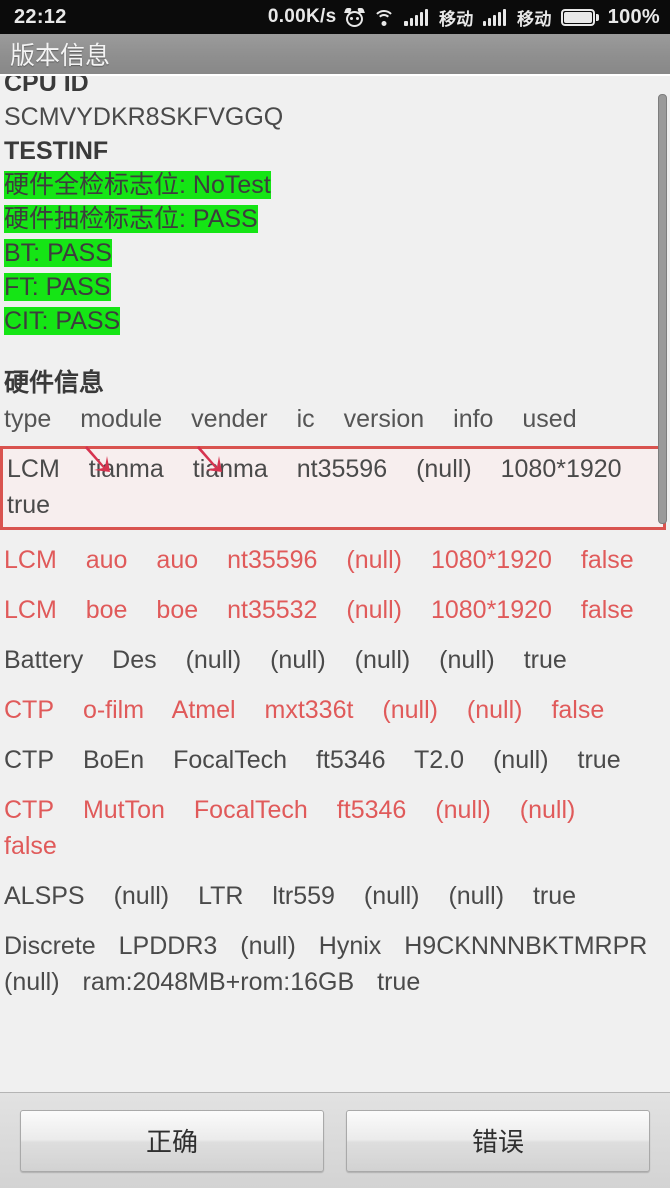 Image resolution: width=670 pixels, height=1188 pixels. What do you see at coordinates (456, 19) in the screenshot?
I see `carrier-label-sim1: 移动` at bounding box center [456, 19].